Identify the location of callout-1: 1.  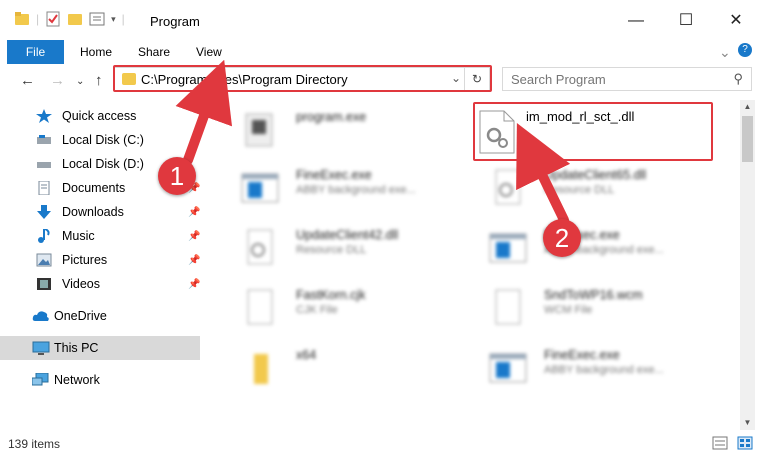
(177, 176).